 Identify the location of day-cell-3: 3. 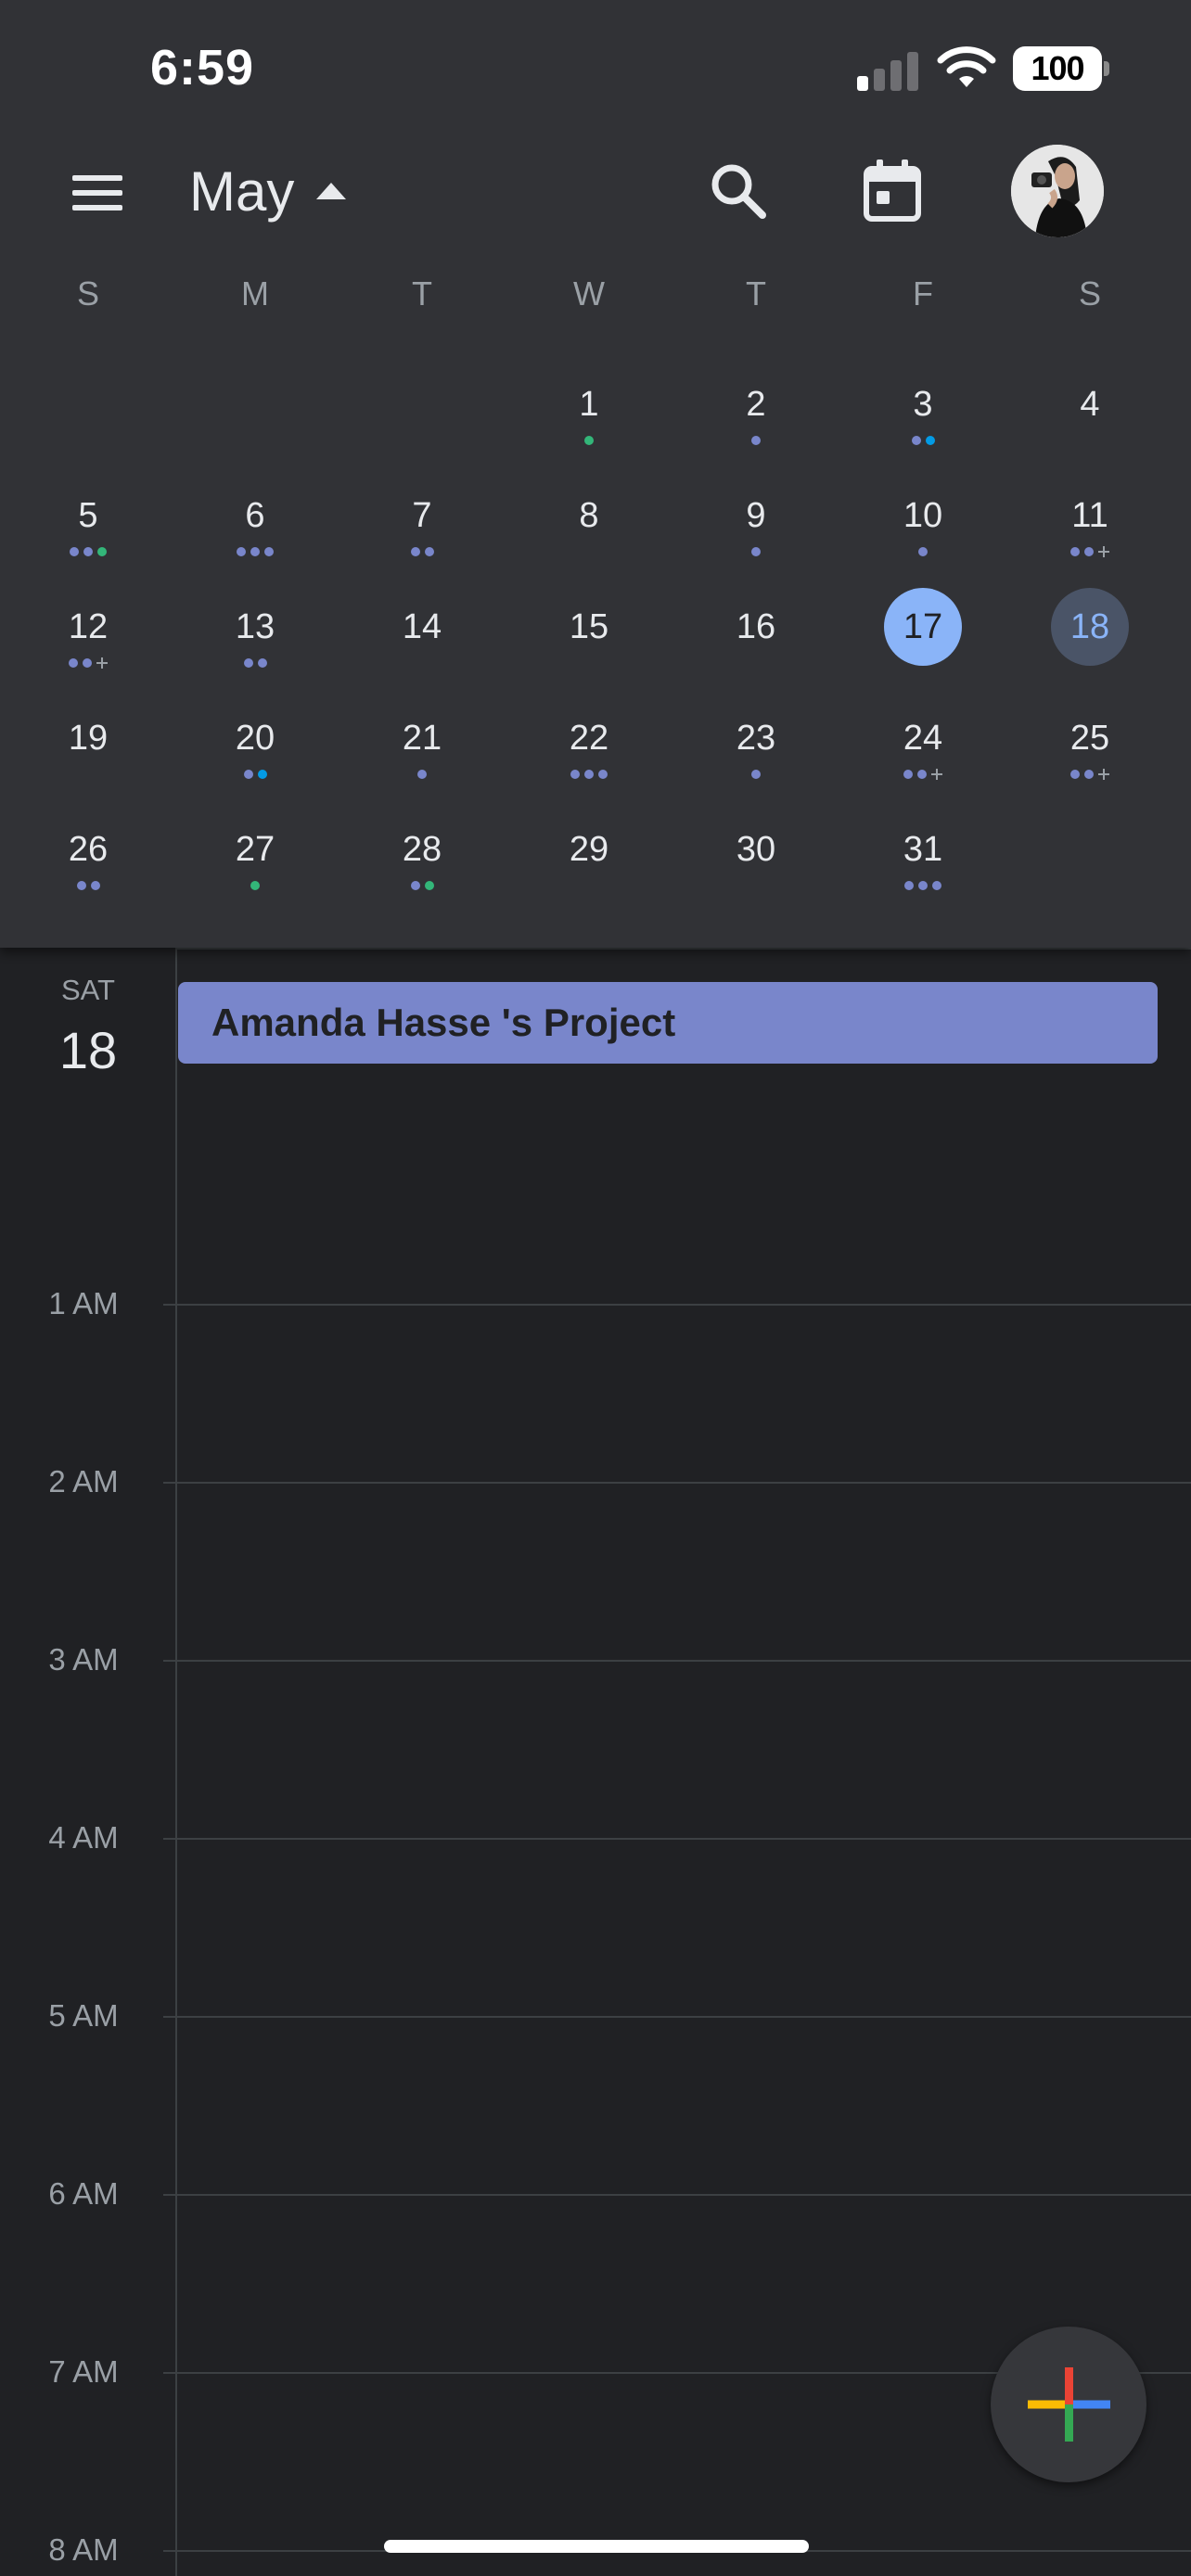
(923, 416).